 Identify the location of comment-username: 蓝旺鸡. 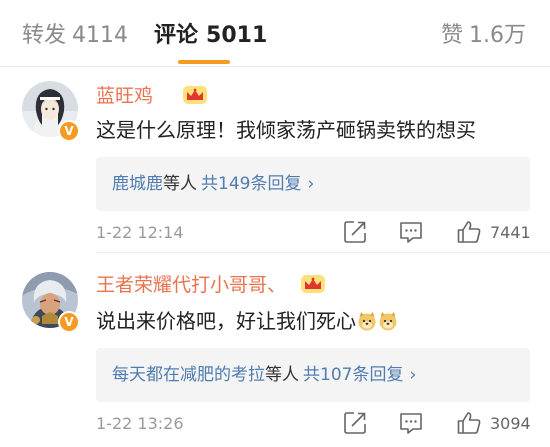
(124, 96).